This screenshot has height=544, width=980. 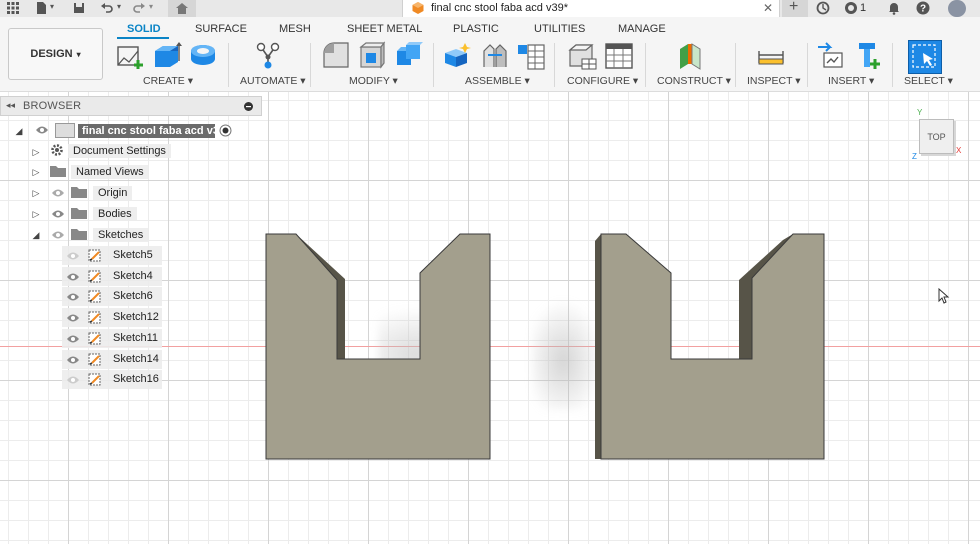 What do you see at coordinates (19, 131) in the screenshot?
I see `collapse-root-icon: ◢` at bounding box center [19, 131].